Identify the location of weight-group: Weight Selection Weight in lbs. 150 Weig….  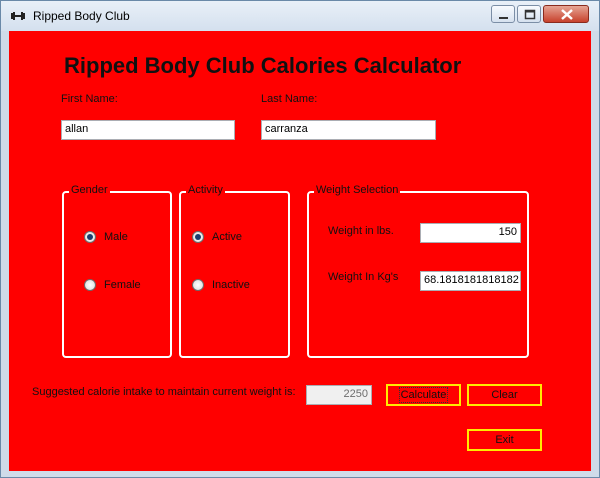
(418, 271).